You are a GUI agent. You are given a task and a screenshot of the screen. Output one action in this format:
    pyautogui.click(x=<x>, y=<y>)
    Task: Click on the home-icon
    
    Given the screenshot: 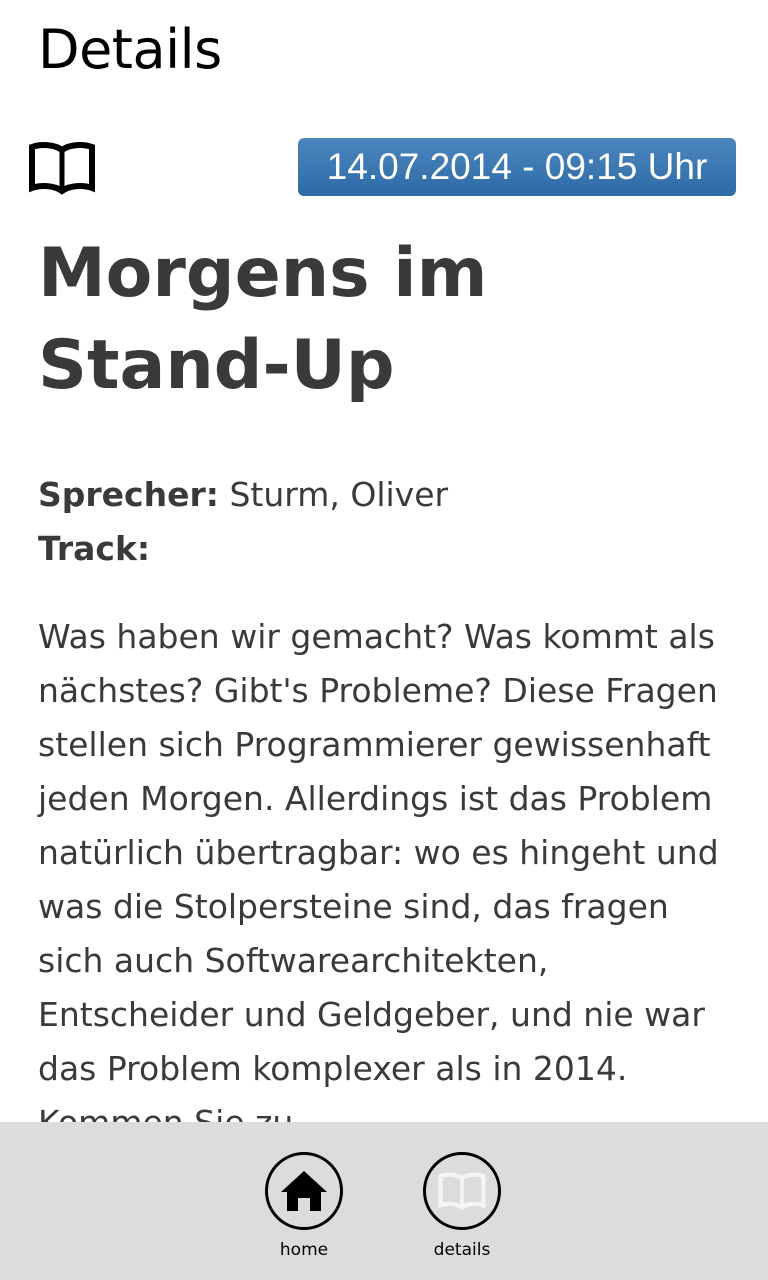 What is the action you would take?
    pyautogui.click(x=304, y=1191)
    